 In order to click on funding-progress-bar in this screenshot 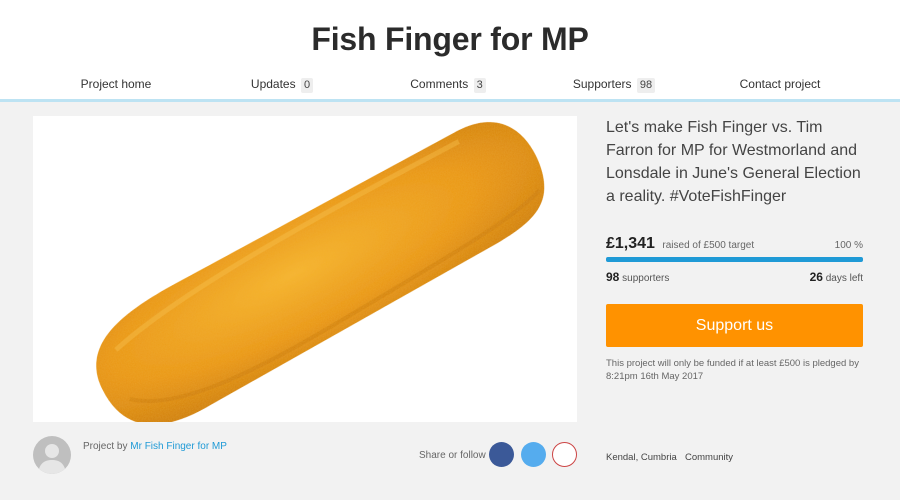, I will do `click(734, 259)`.